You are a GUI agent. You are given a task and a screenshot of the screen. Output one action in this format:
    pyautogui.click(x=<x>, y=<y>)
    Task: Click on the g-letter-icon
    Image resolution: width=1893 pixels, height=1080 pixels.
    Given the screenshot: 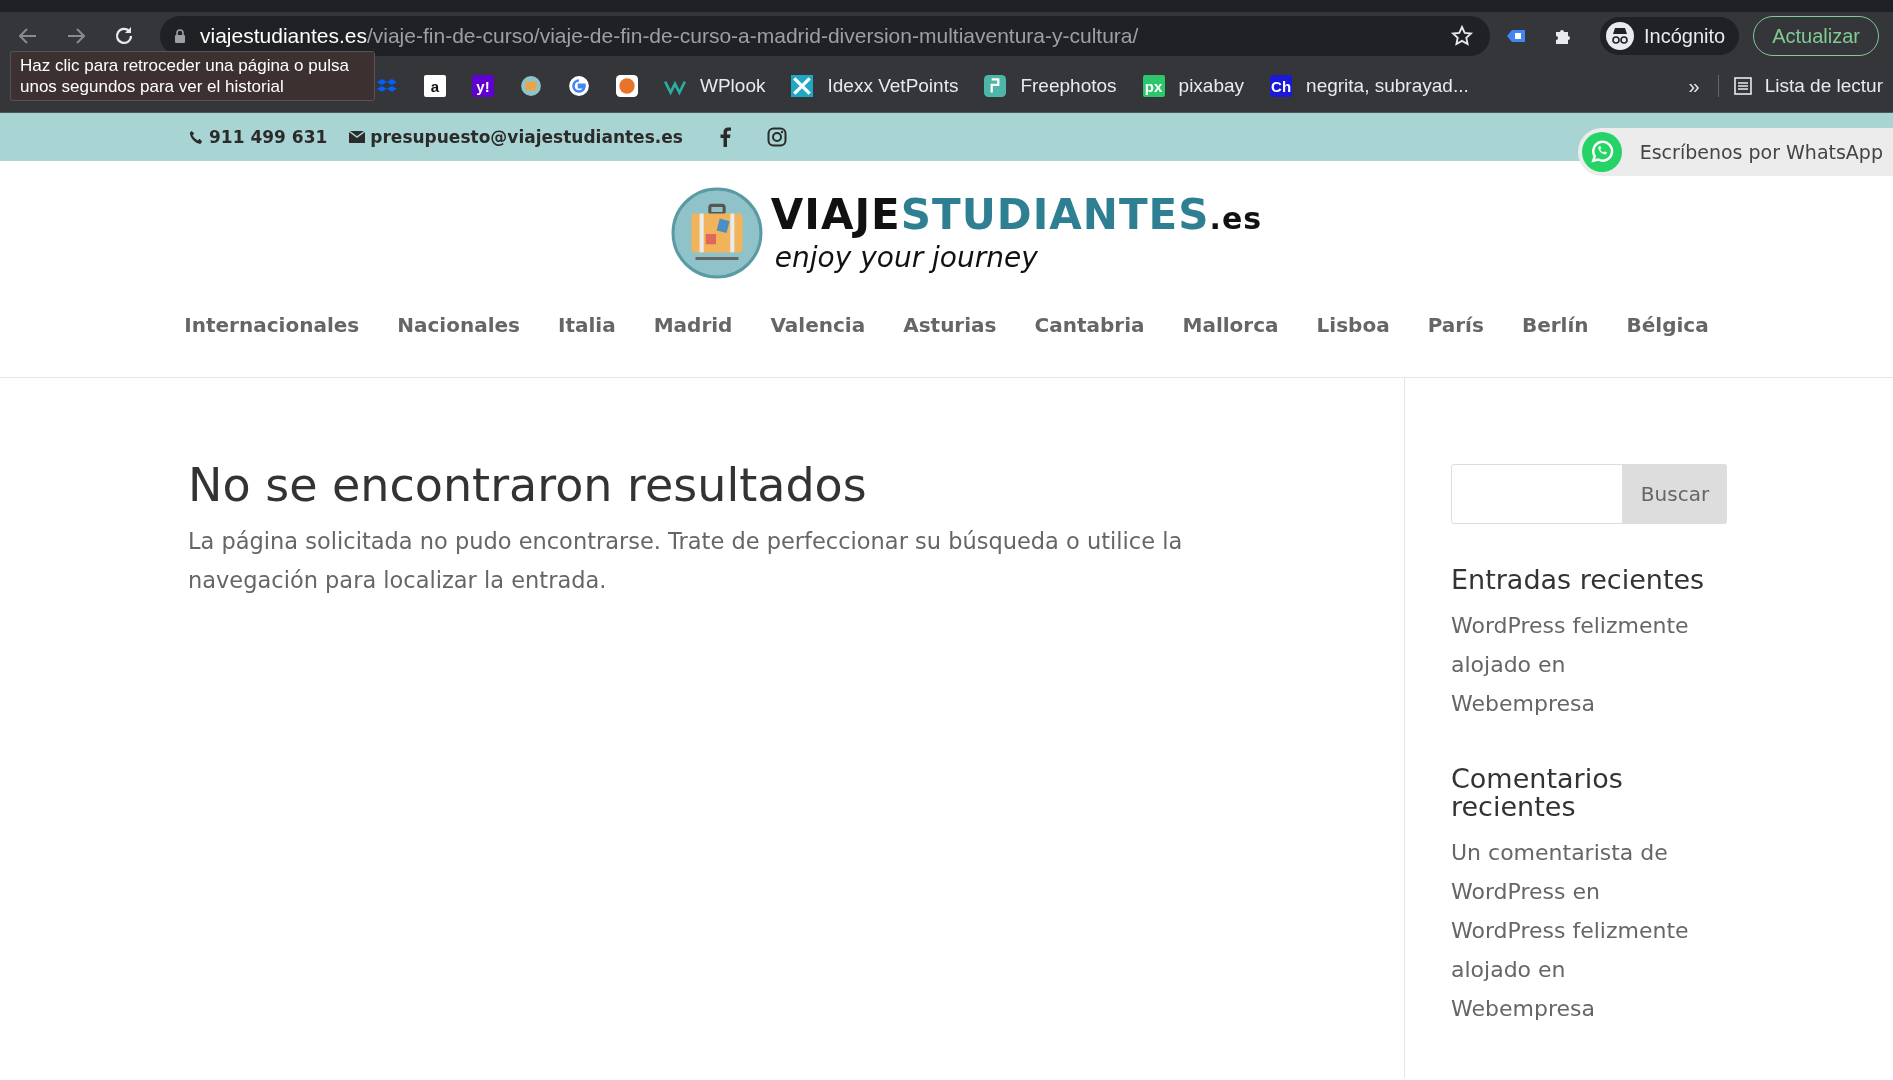 What is the action you would take?
    pyautogui.click(x=579, y=86)
    